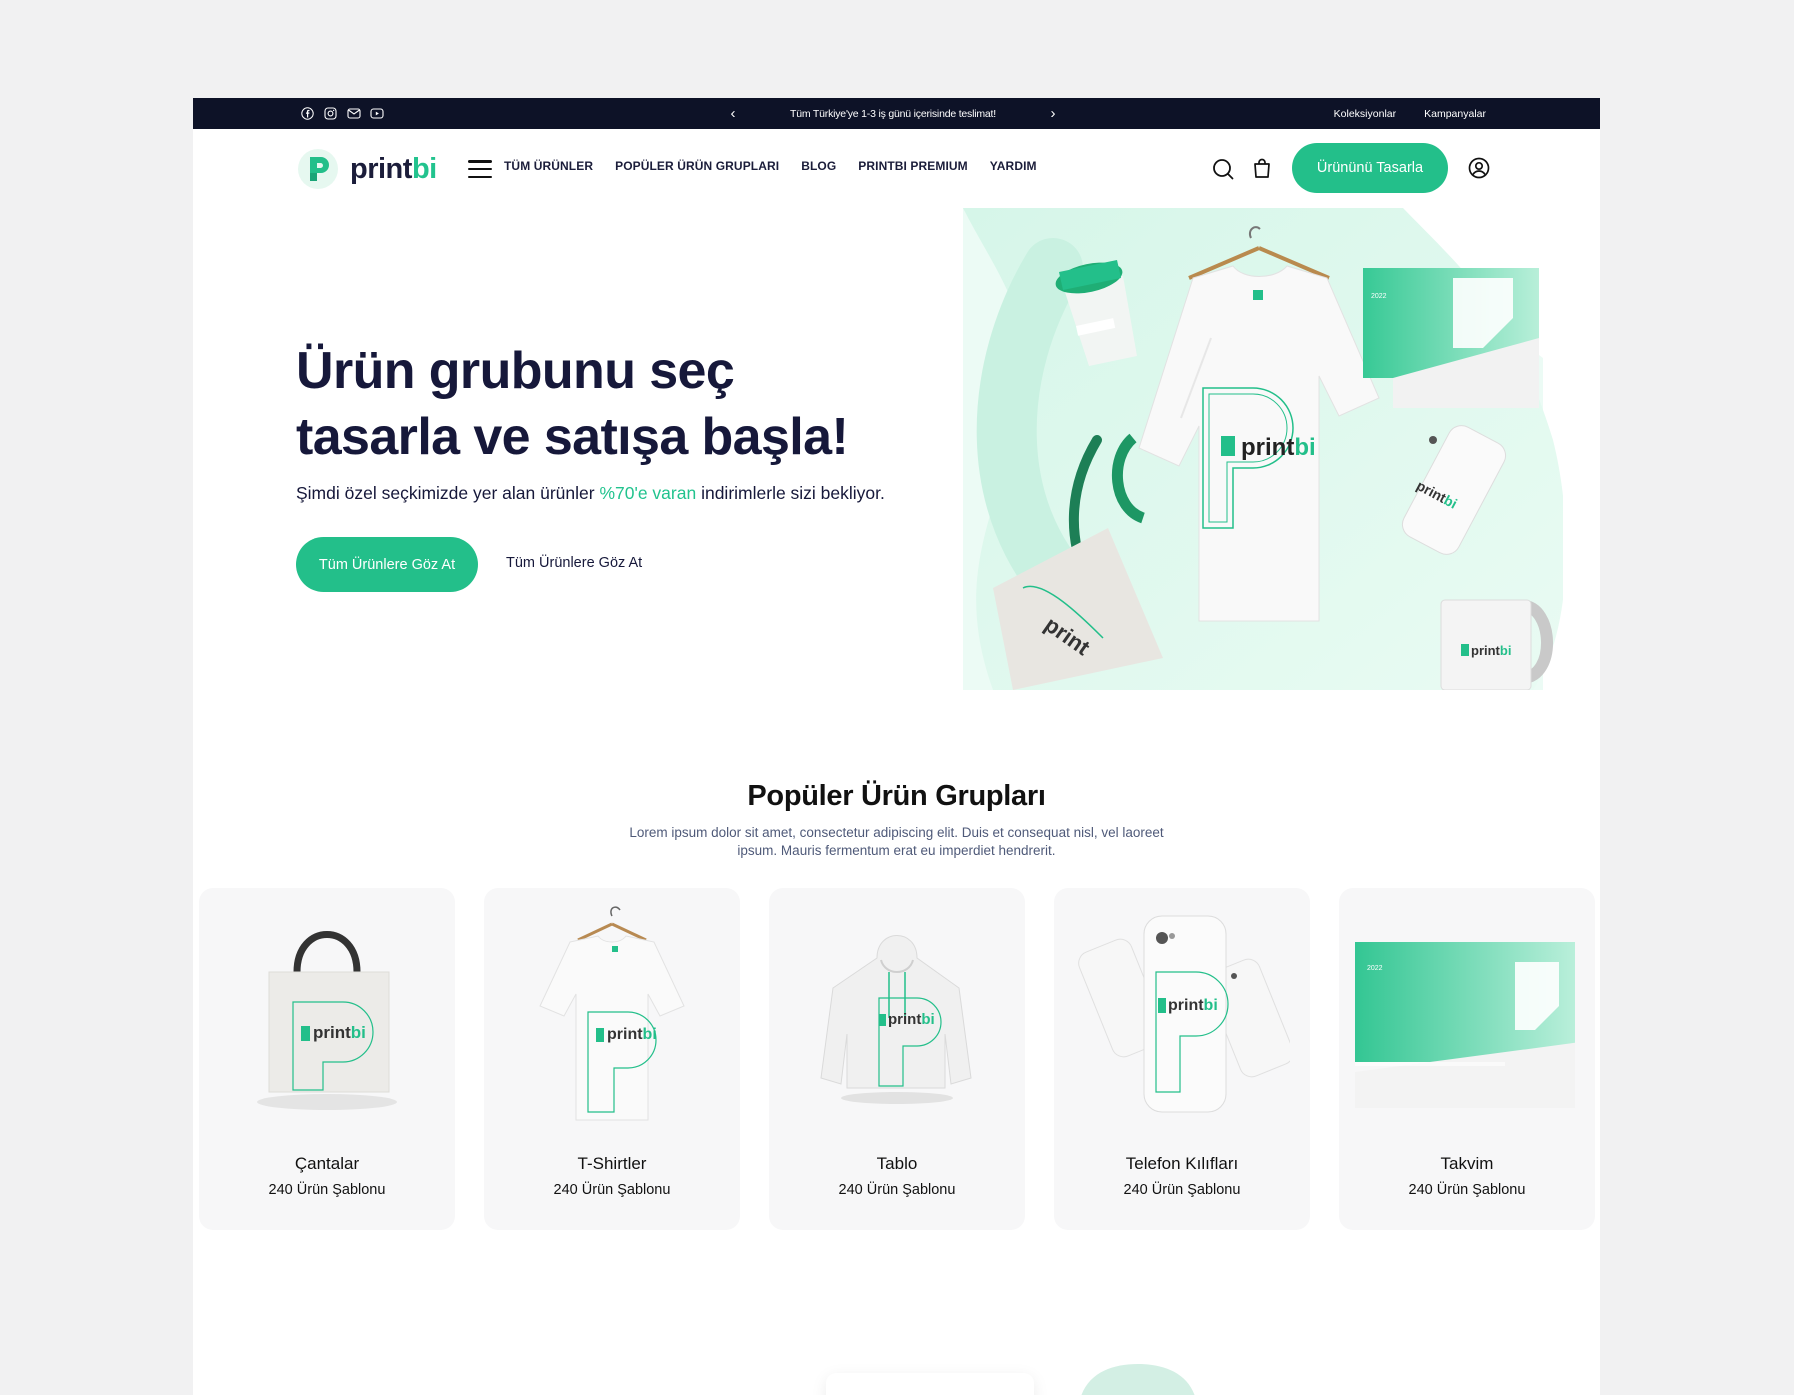 Image resolution: width=1794 pixels, height=1395 pixels. What do you see at coordinates (612, 1163) in the screenshot?
I see `card-title: T-Shirtler` at bounding box center [612, 1163].